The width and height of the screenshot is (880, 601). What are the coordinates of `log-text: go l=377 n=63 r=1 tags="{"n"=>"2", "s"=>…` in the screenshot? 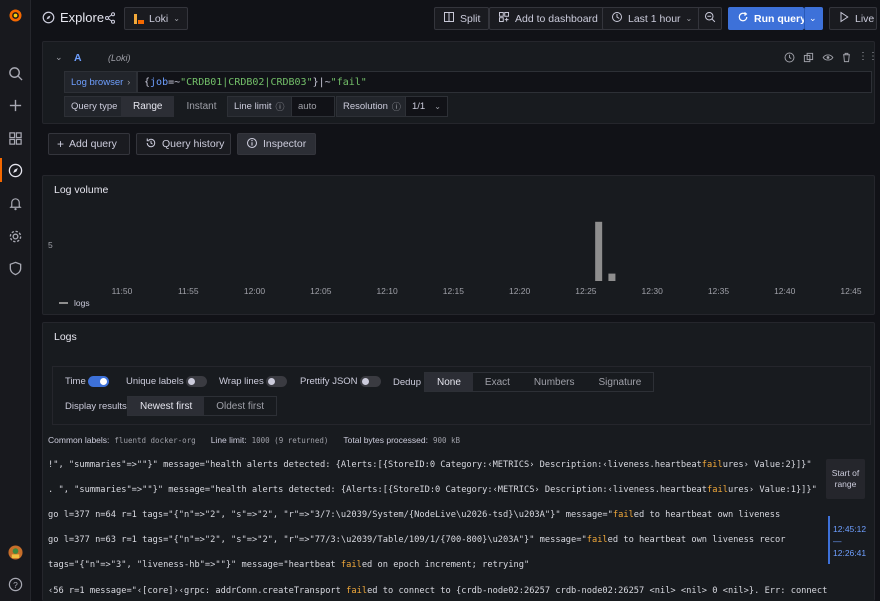 It's located at (317, 540).